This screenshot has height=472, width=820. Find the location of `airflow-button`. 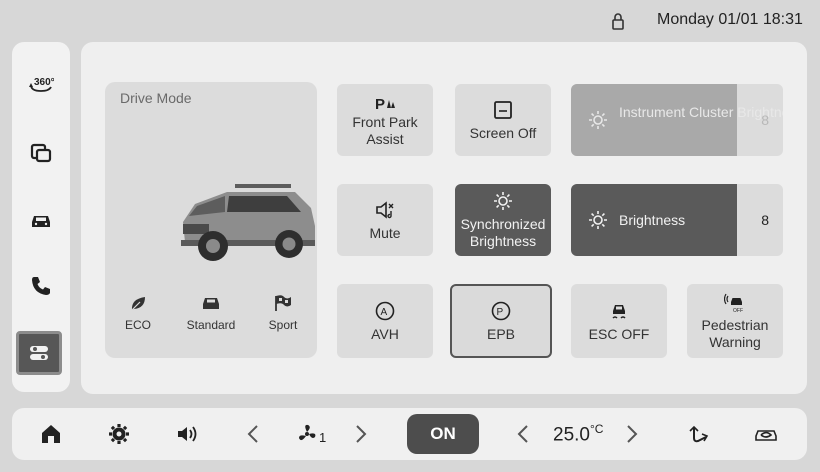

airflow-button is located at coordinates (698, 434).